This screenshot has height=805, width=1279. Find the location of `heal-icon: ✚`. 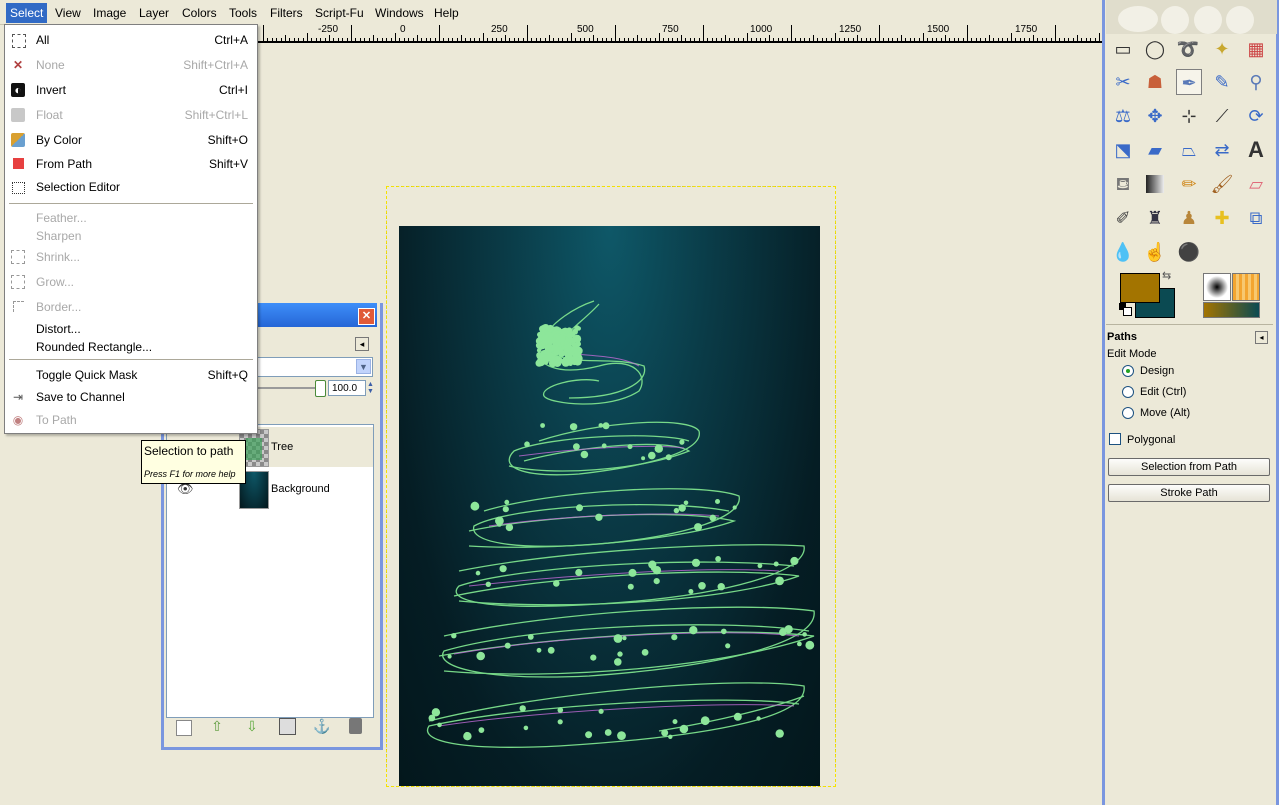

heal-icon: ✚ is located at coordinates (1222, 218).